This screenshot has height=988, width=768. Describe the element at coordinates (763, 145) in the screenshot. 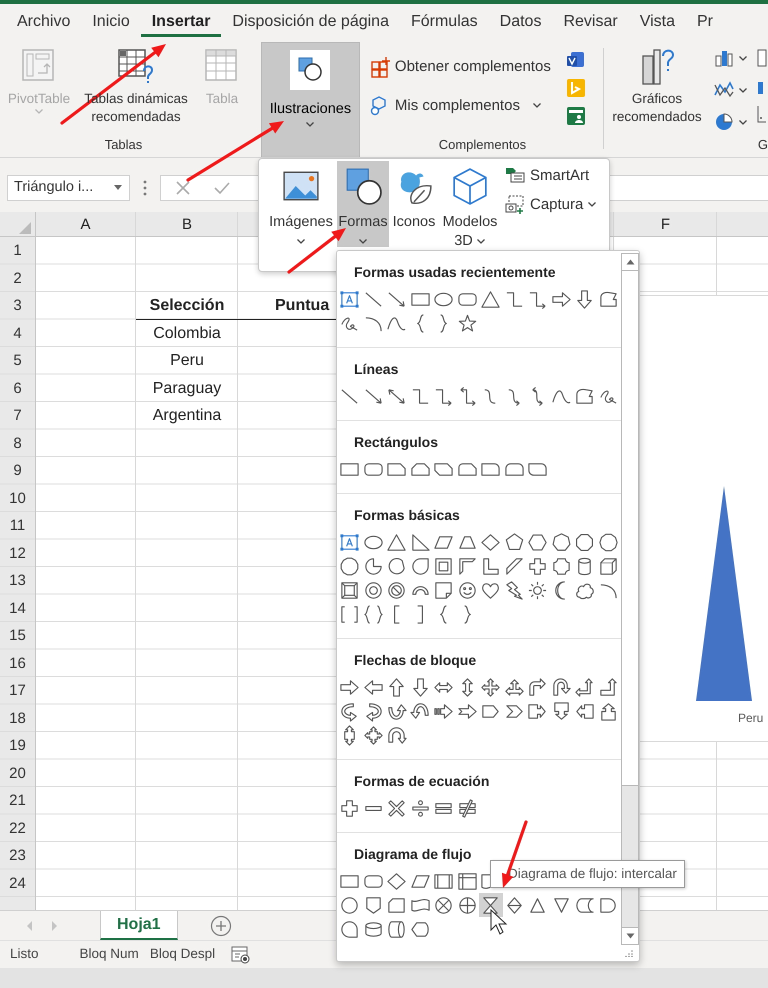

I see `group-label: G` at that location.